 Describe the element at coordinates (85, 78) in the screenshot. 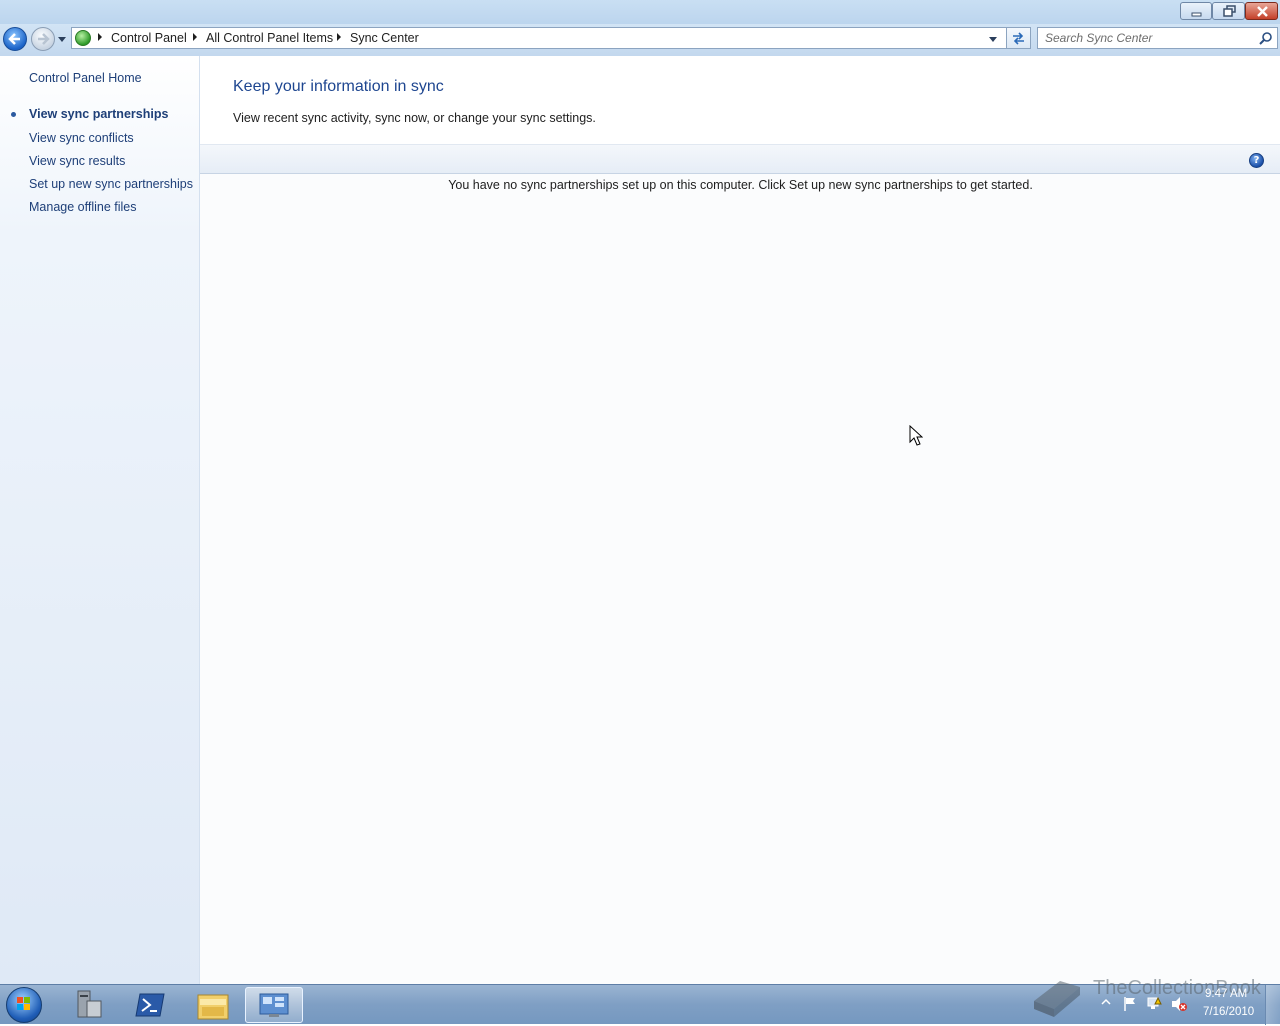

I see `control-panel-home-link: Control Panel Home` at that location.